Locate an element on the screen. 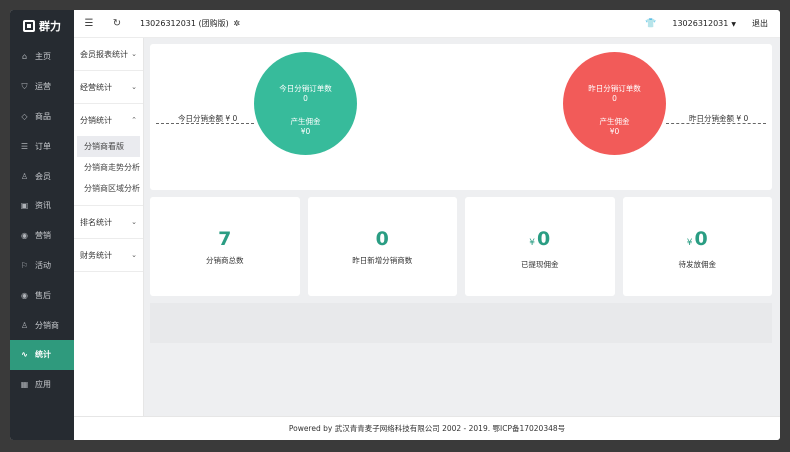  sidebar-item: ∿ 统计 is located at coordinates (42, 354).